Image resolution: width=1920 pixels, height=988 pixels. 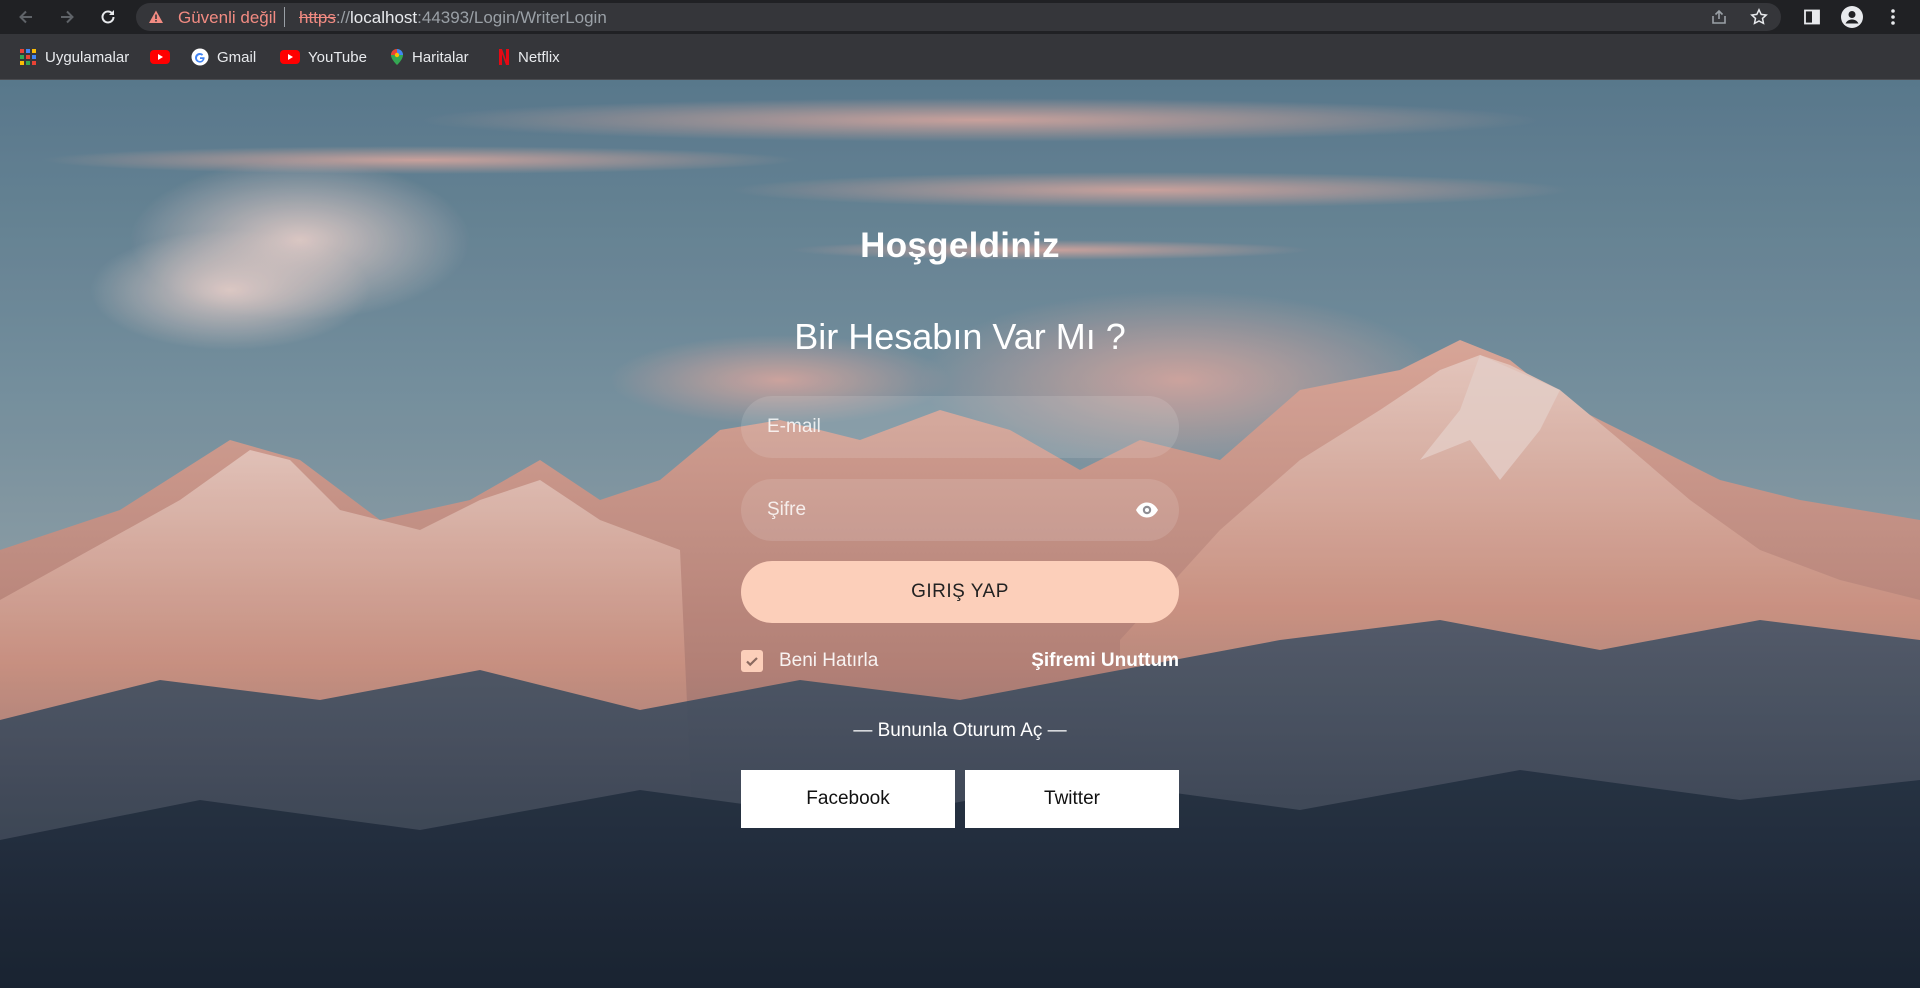 What do you see at coordinates (337, 57) in the screenshot?
I see `bookmark-label: YouTube` at bounding box center [337, 57].